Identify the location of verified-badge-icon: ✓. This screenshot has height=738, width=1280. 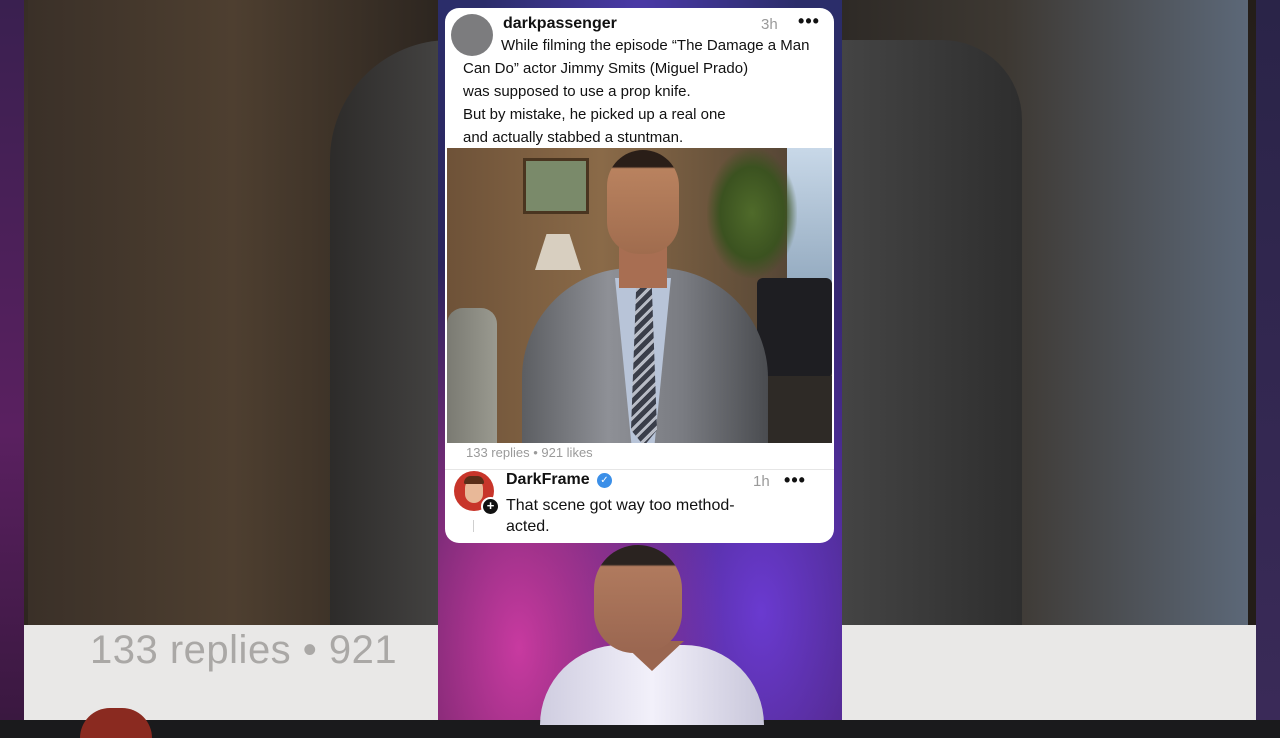
(604, 480).